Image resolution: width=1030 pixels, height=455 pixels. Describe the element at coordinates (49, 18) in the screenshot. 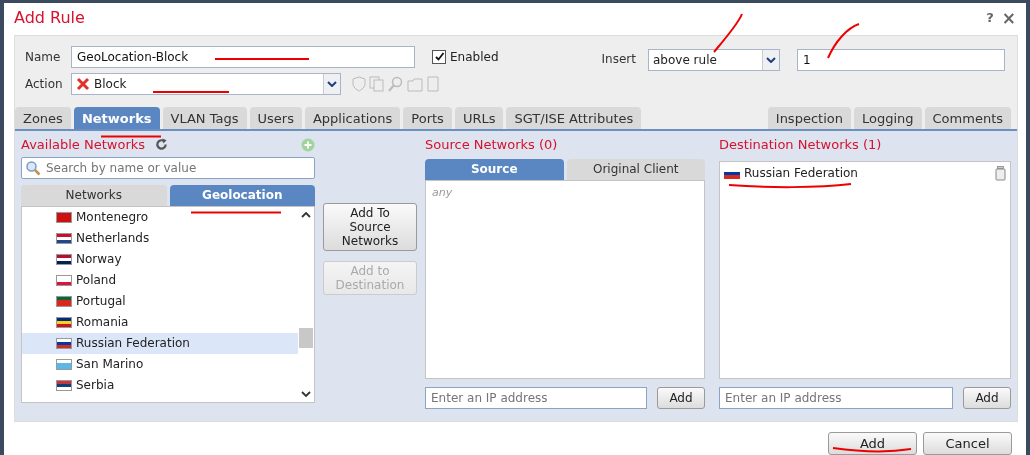

I see `window-title: Add Rule` at that location.